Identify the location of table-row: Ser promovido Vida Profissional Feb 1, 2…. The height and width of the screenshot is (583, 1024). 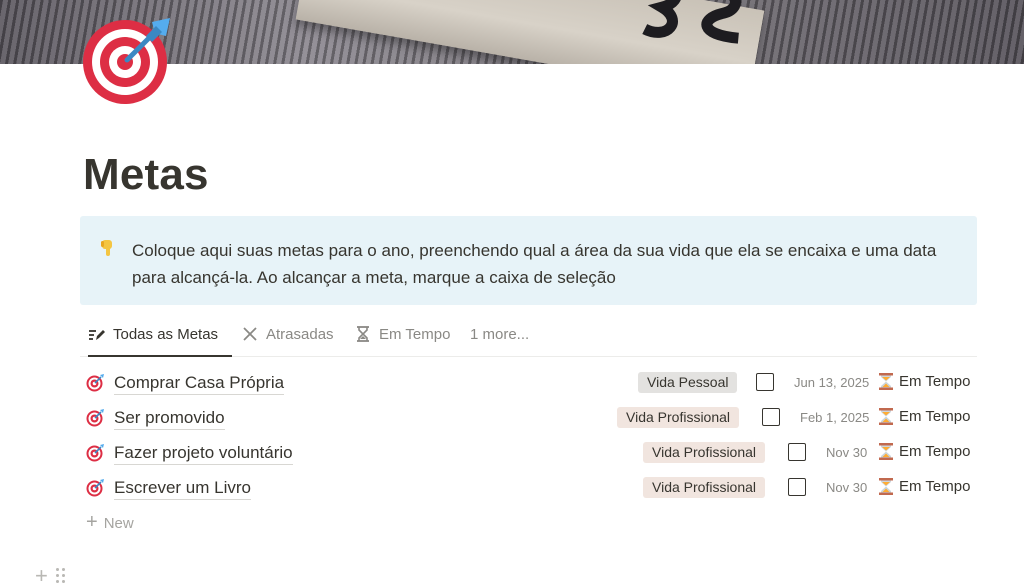
(528, 420).